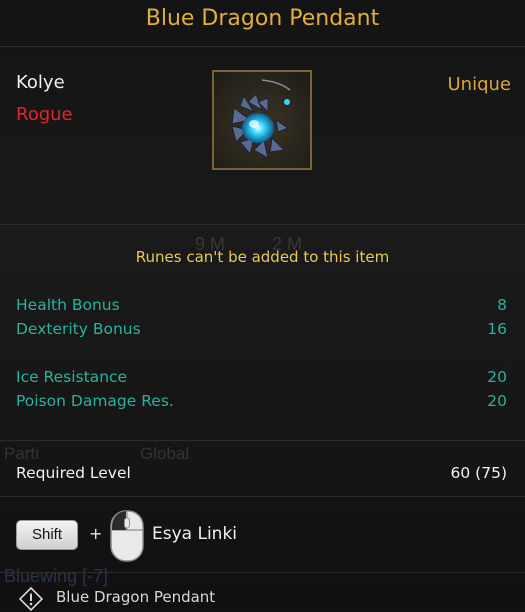  I want to click on stat-label: Poison Damage Res., so click(95, 401).